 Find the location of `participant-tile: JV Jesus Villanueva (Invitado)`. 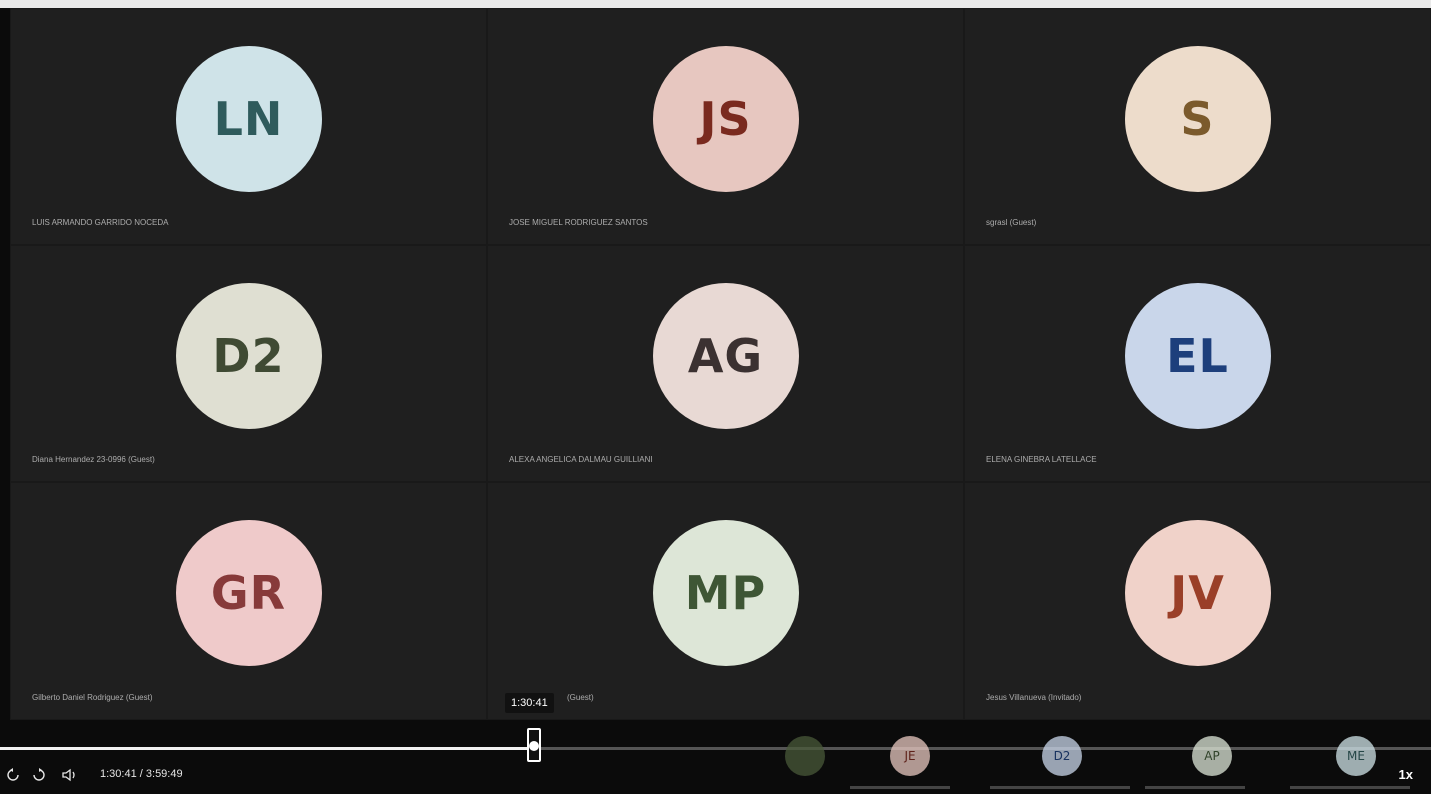

participant-tile: JV Jesus Villanueva (Invitado) is located at coordinates (1197, 601).